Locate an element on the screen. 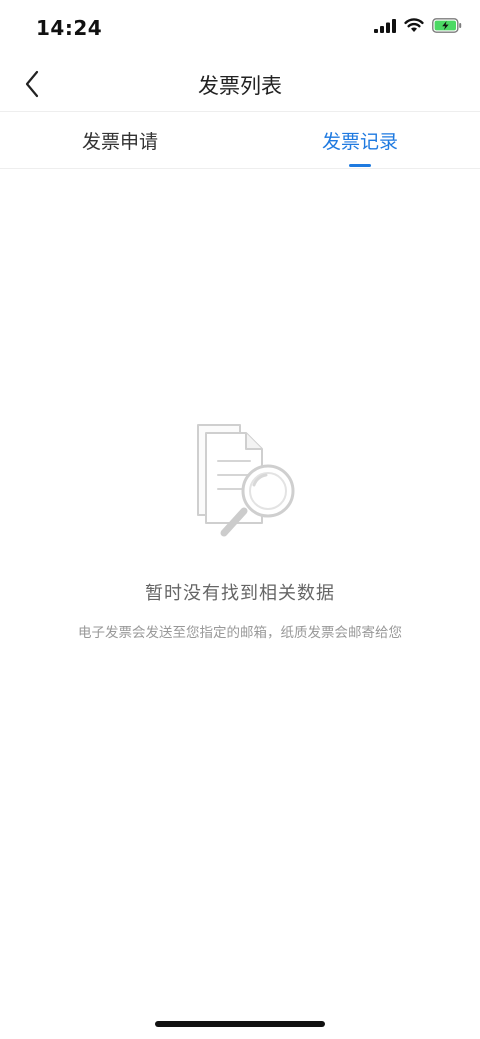 This screenshot has width=480, height=1039. tab-bar: 发票申请 发票记录 is located at coordinates (240, 140).